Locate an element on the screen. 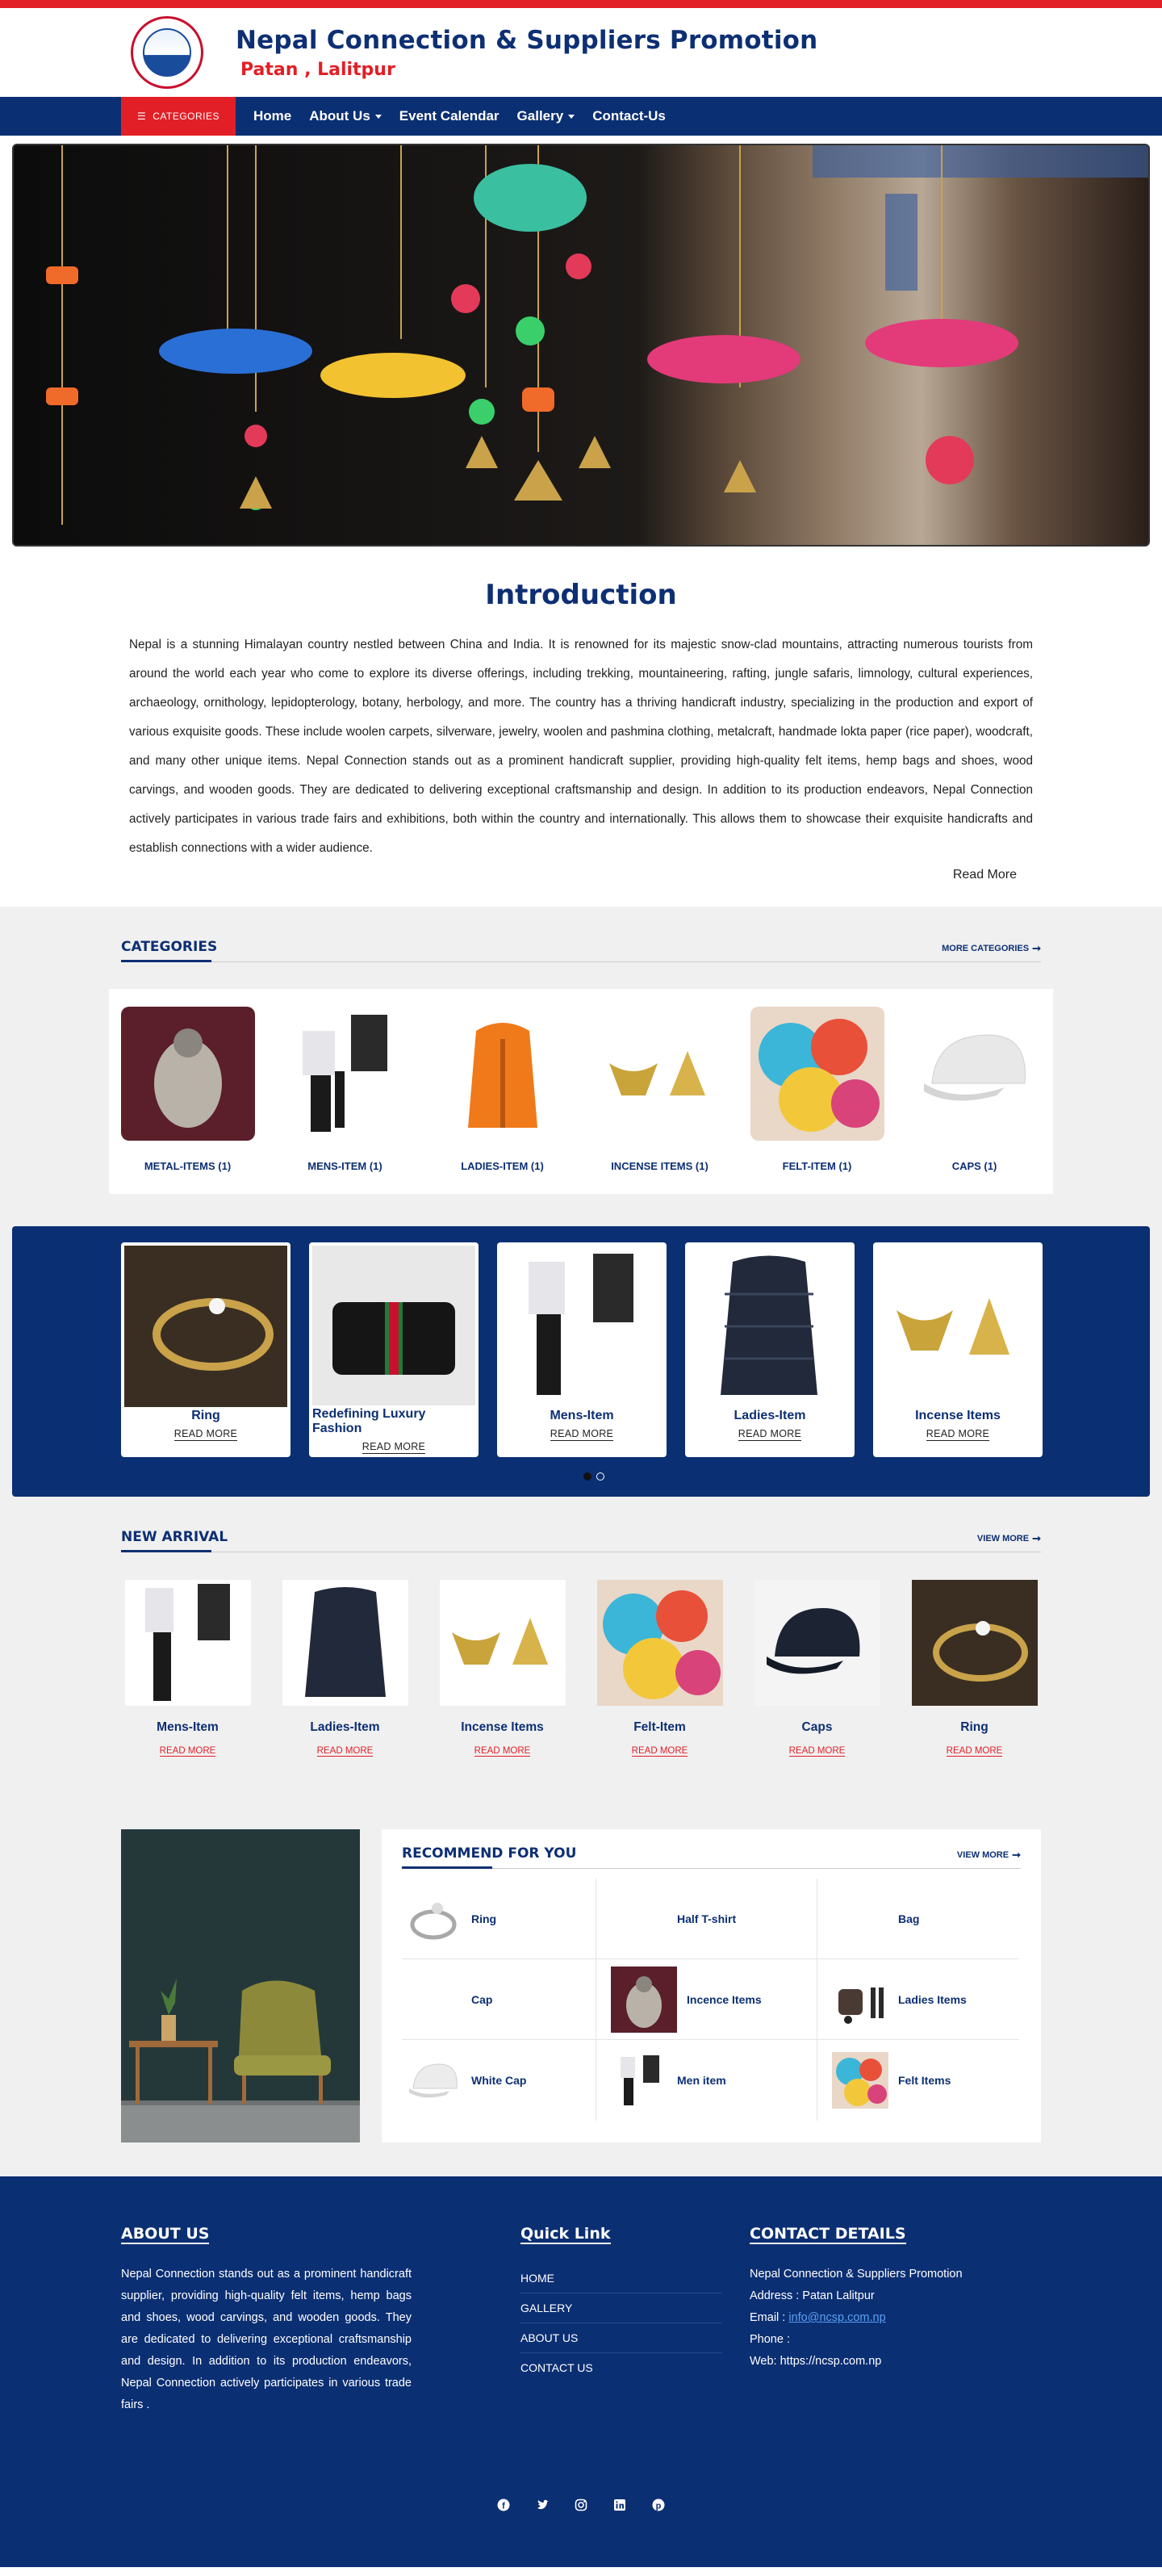 This screenshot has width=1162, height=2576. nav-event-calendar: Event Calendar is located at coordinates (449, 116).